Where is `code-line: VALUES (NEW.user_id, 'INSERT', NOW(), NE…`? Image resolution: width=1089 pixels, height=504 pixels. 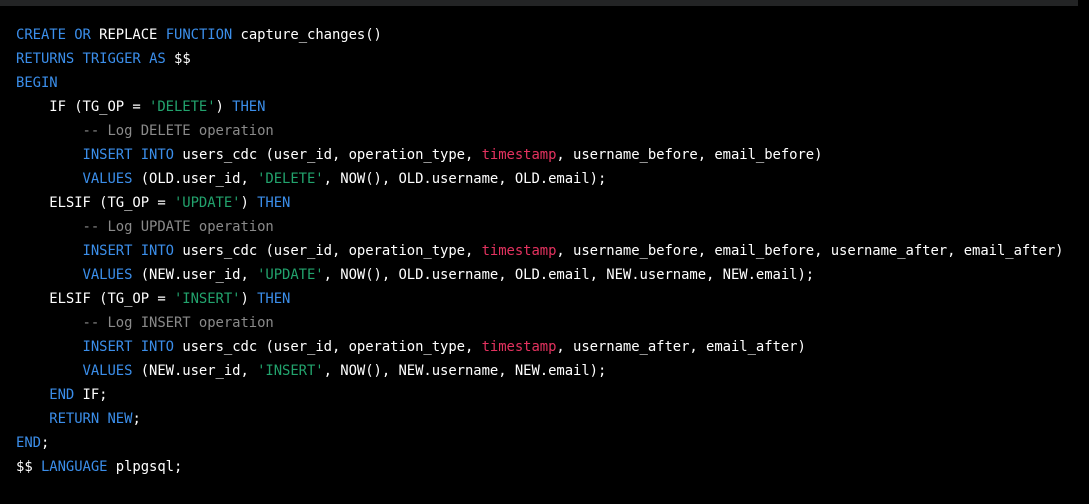
code-line: VALUES (NEW.user_id, 'INSERT', NOW(), NE… is located at coordinates (540, 371).